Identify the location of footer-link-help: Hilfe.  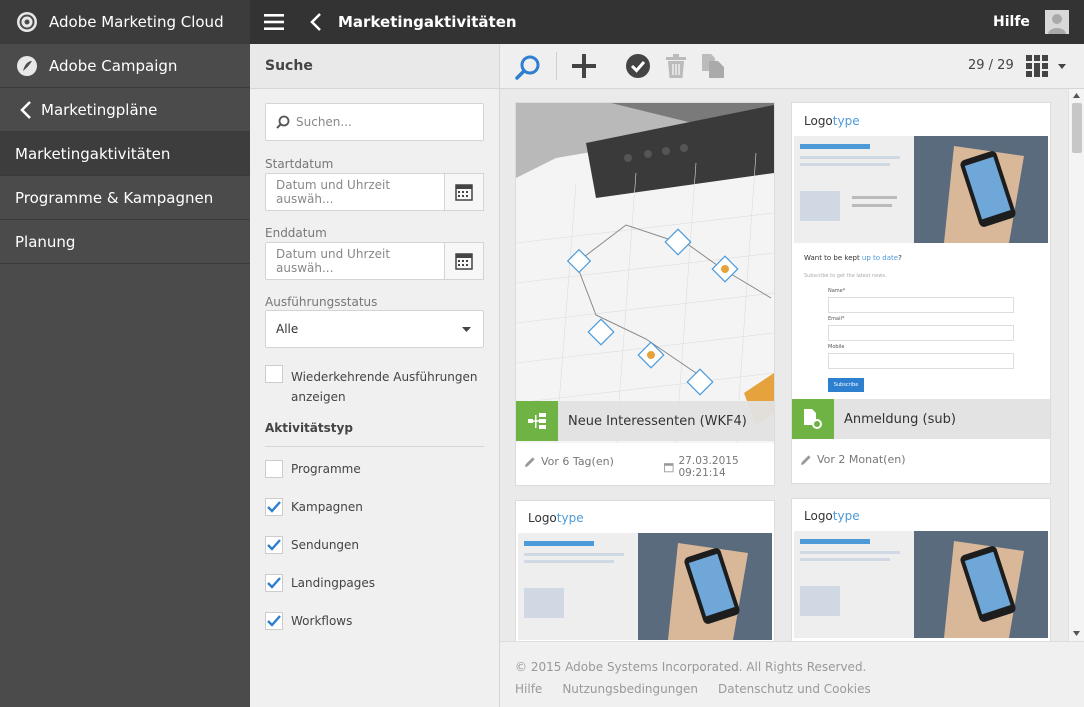
(528, 689).